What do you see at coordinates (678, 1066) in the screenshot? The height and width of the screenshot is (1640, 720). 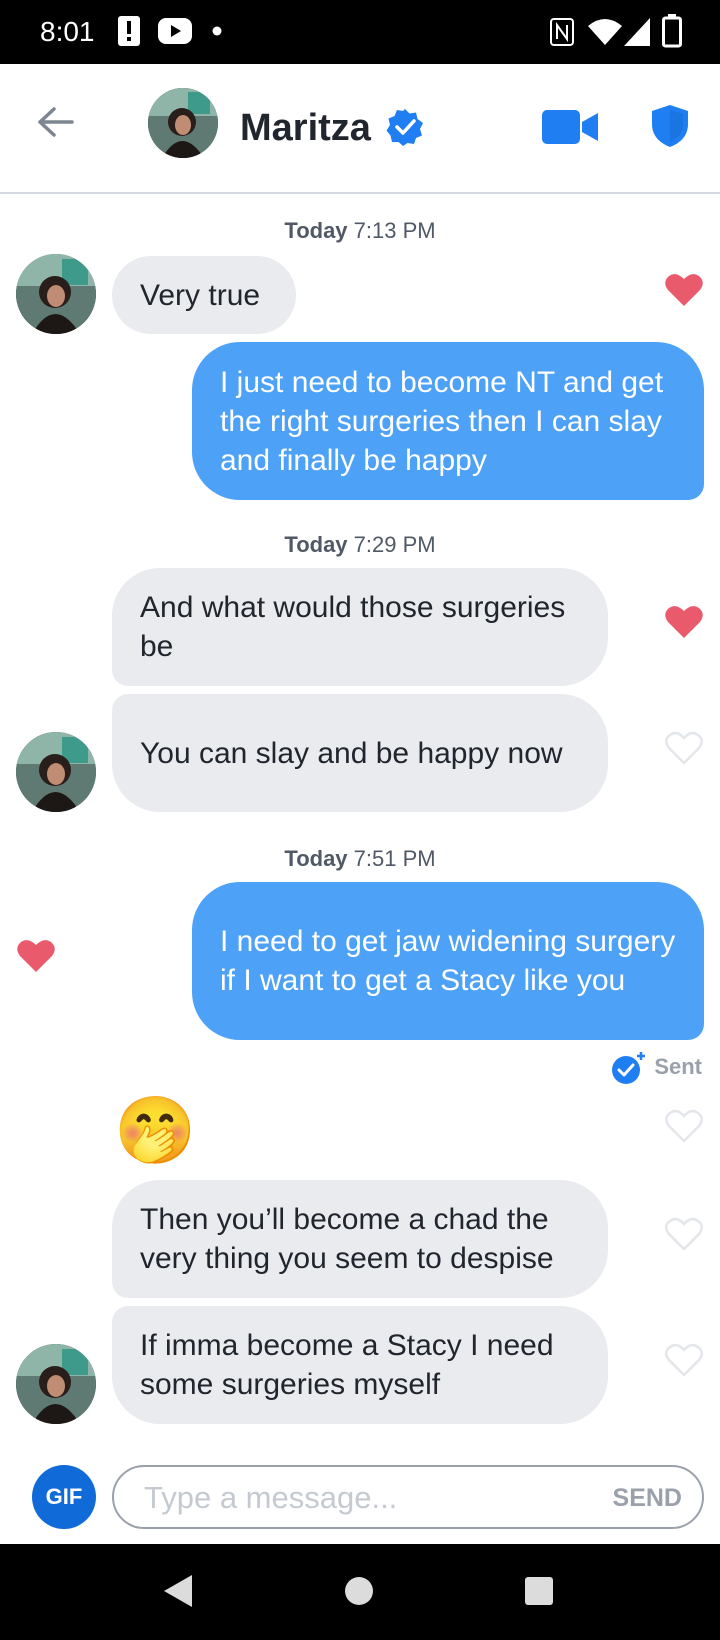 I see `sent-status: Sent` at bounding box center [678, 1066].